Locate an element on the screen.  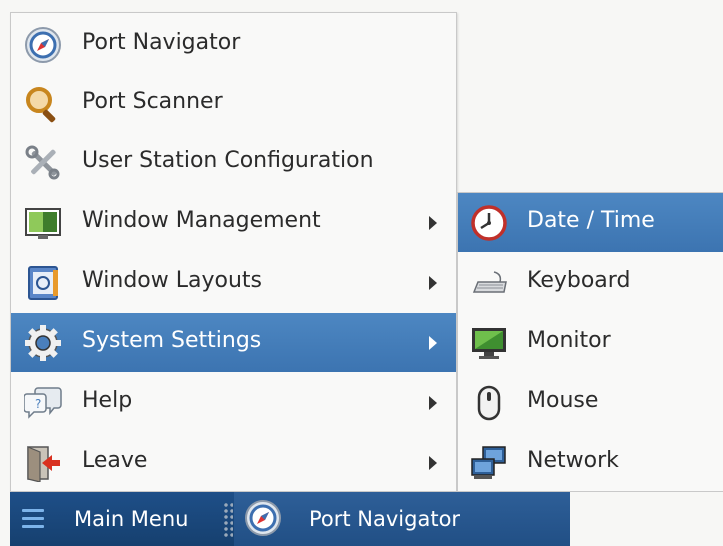
submenu-item-network: Network is located at coordinates (590, 462).